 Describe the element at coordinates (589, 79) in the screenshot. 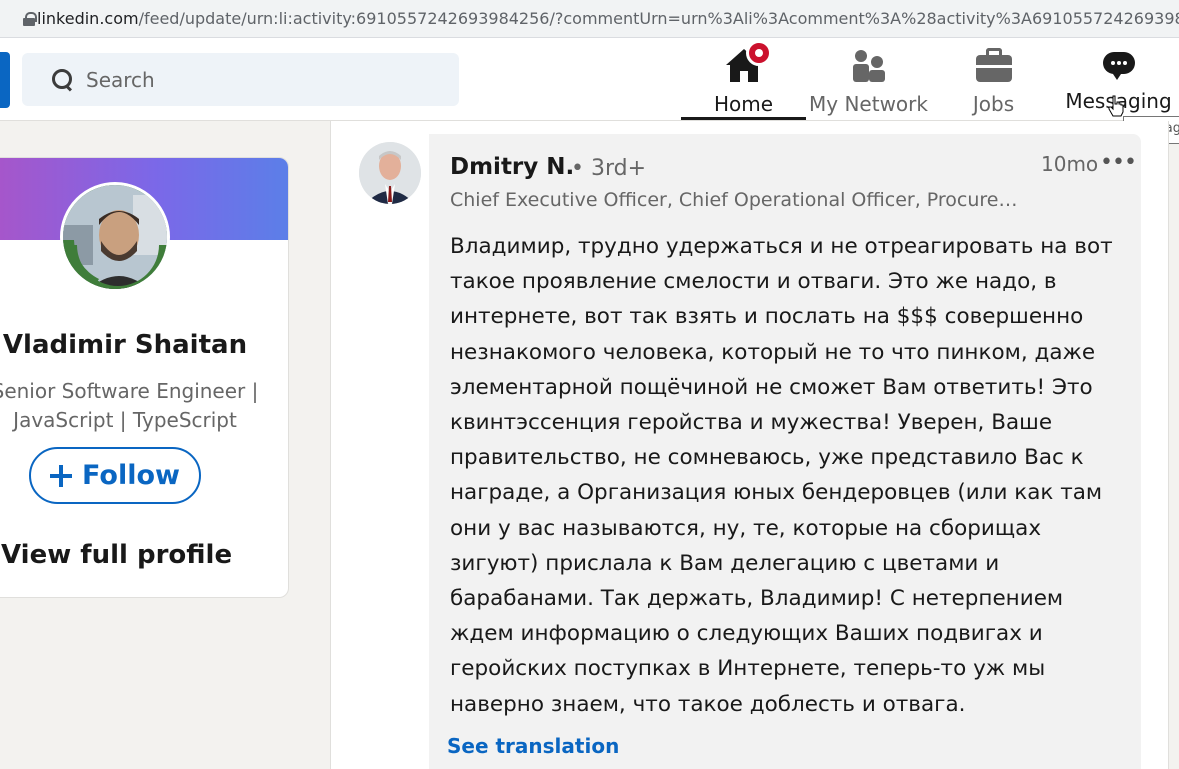

I see `top-nav-bar: Home My Network Jobs Messaging` at that location.